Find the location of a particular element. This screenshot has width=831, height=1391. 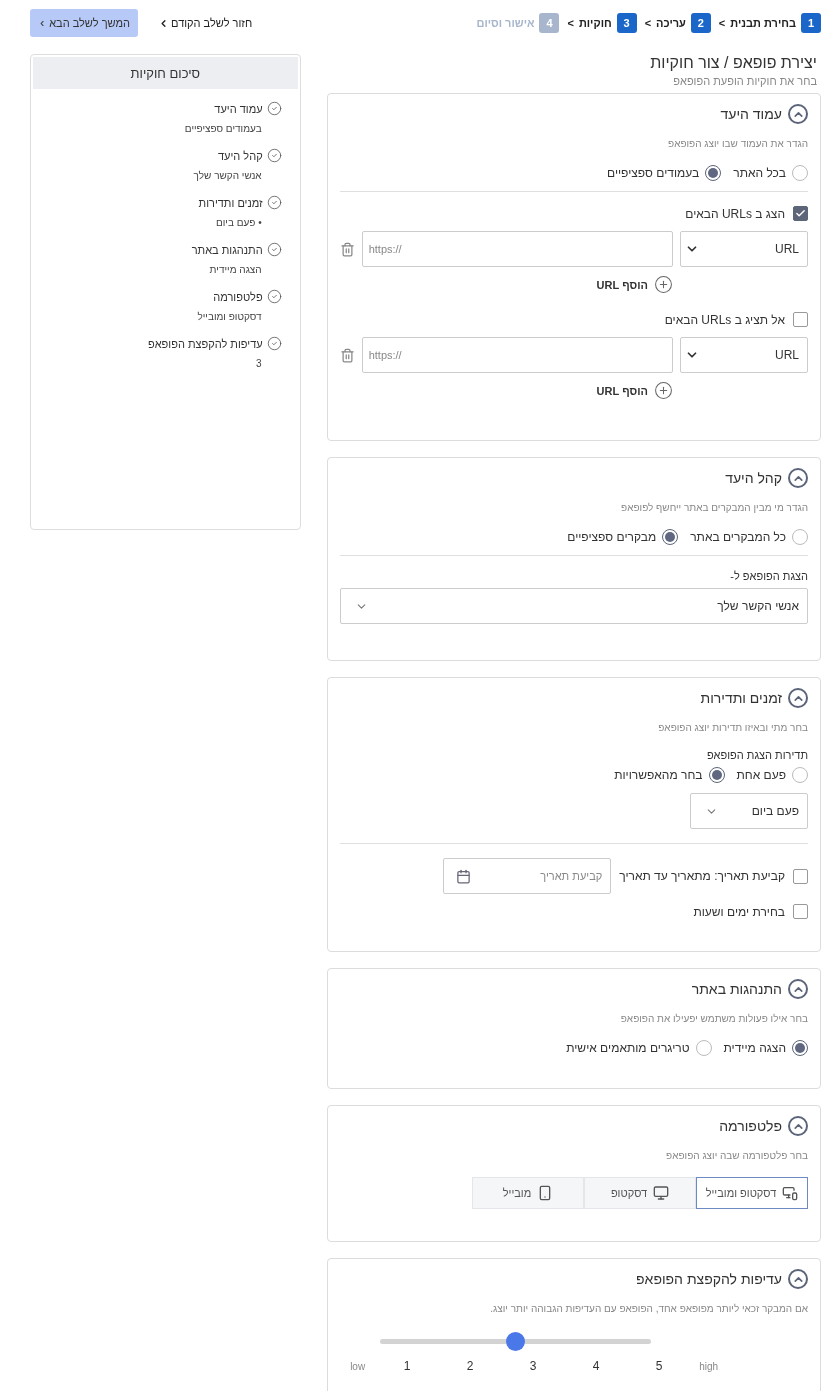

slider-track is located at coordinates (515, 1341).